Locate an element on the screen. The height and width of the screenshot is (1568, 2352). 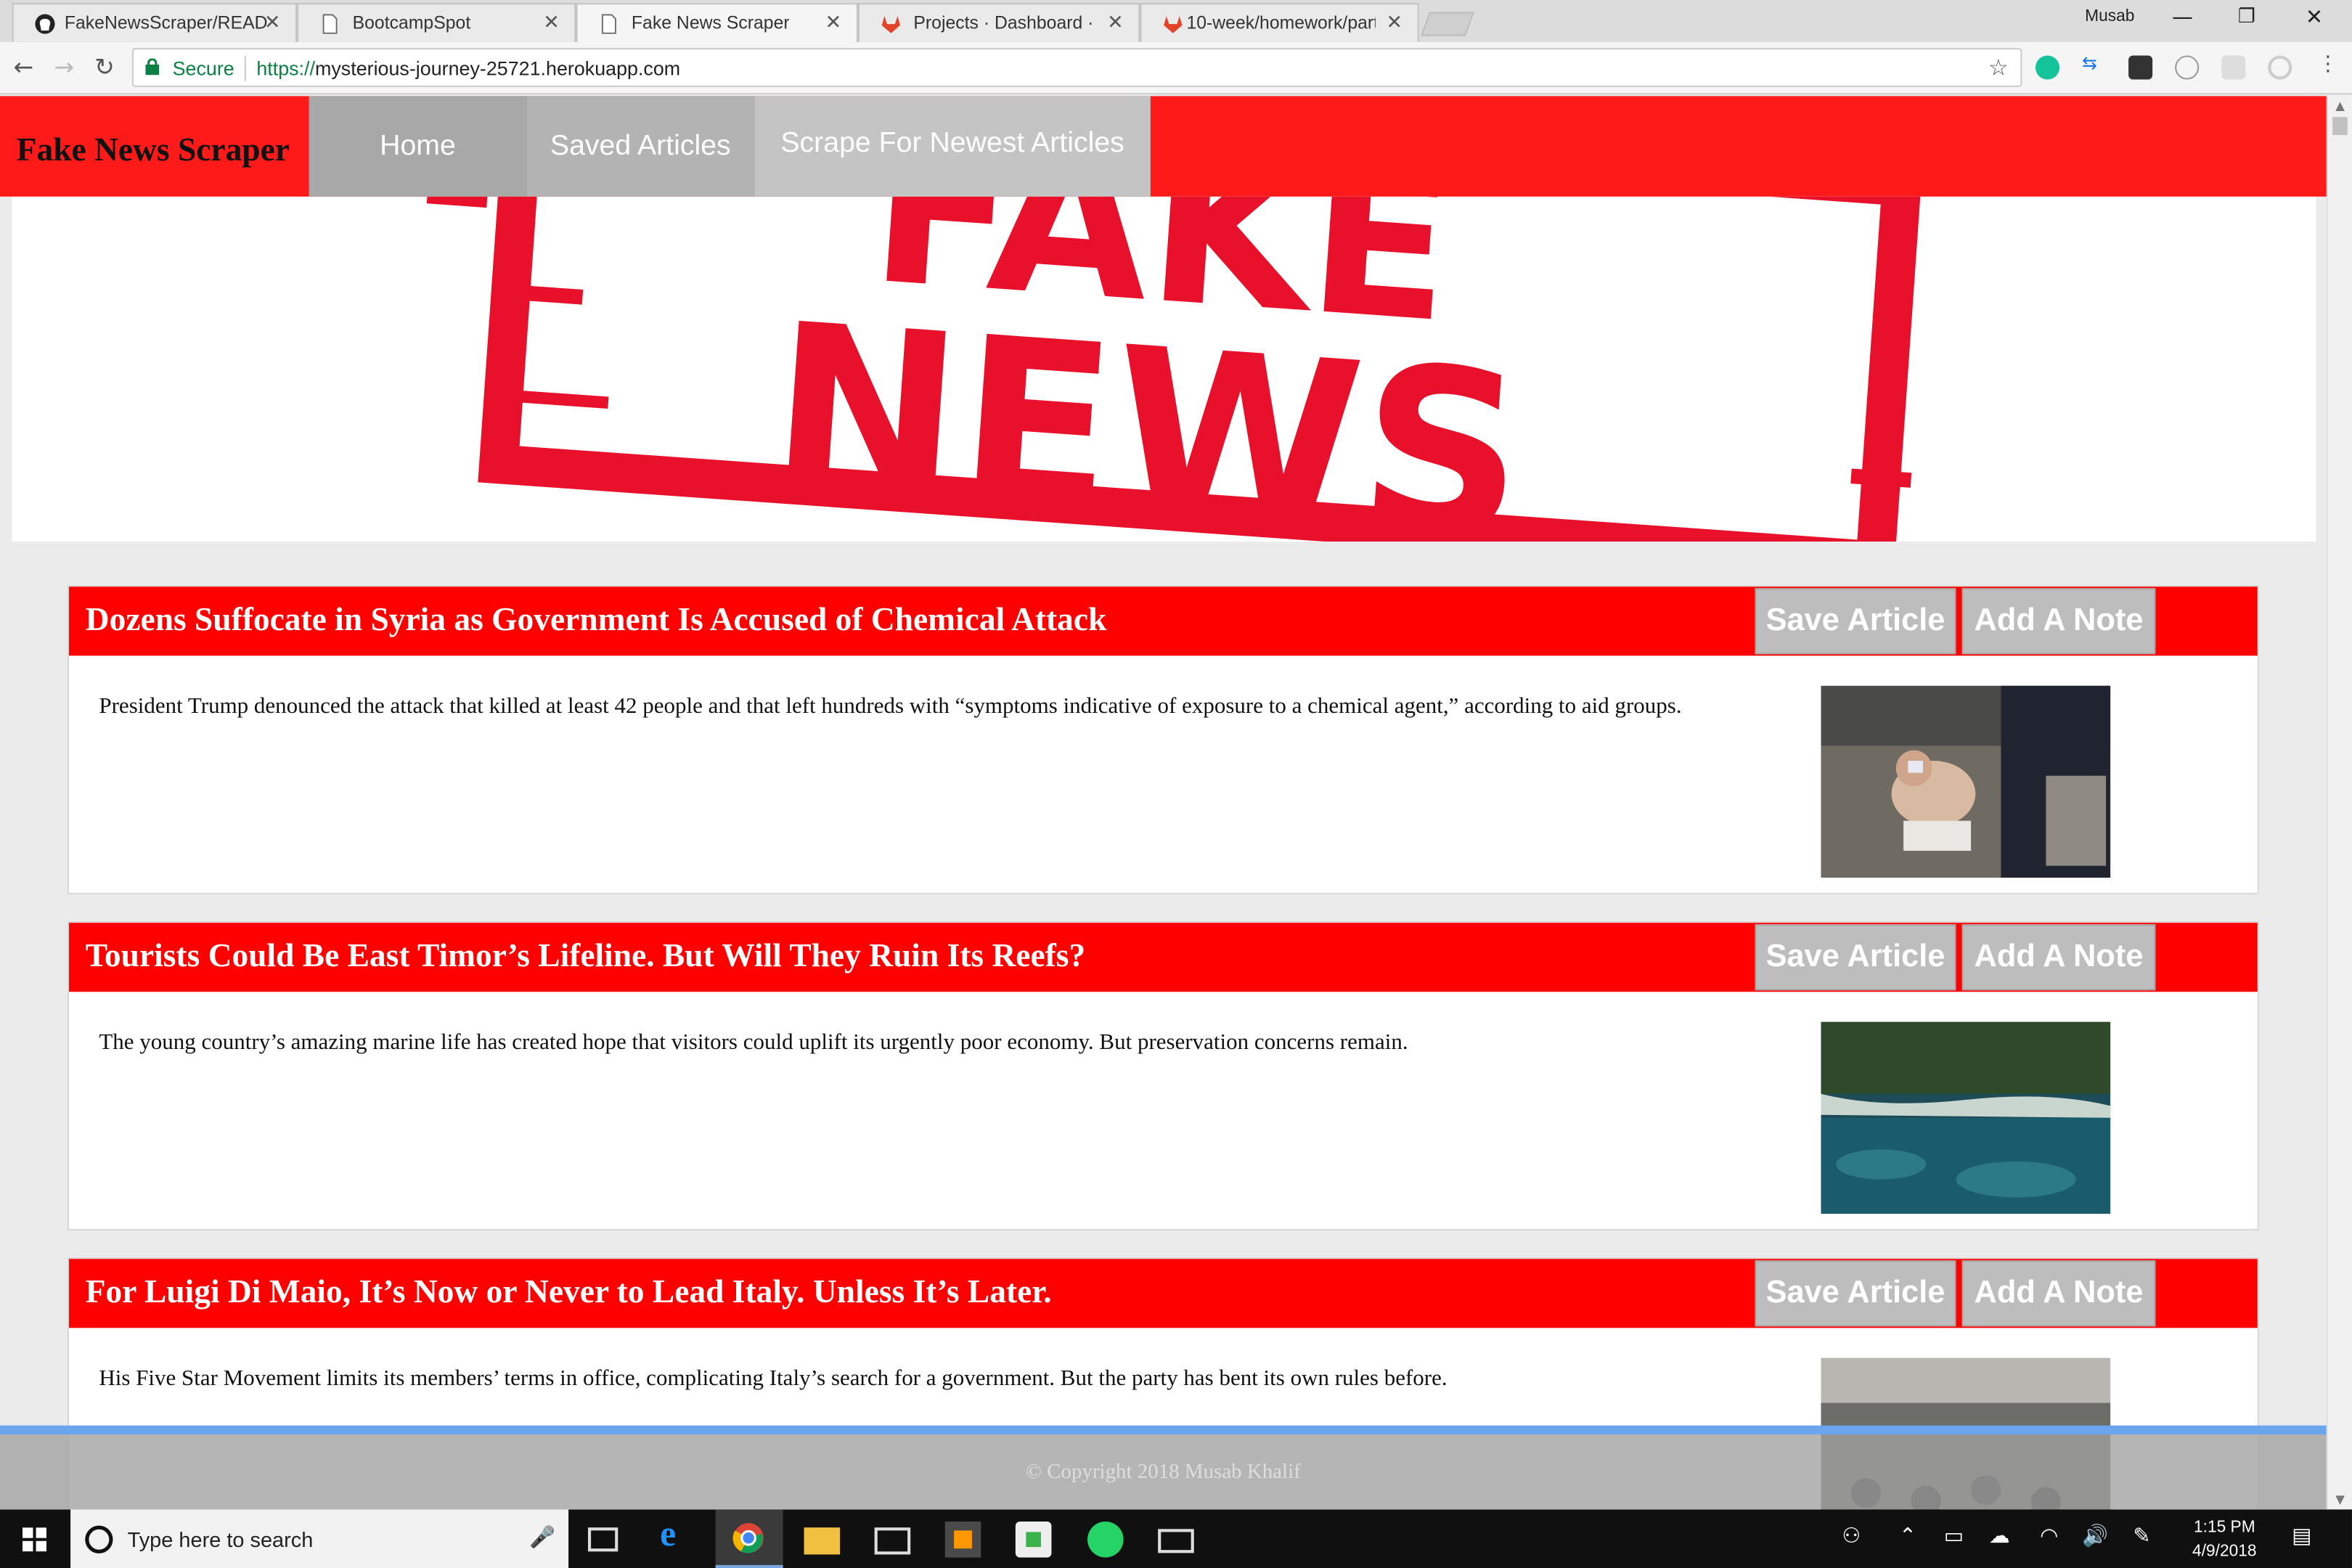
taskbar-clock: 1:15 PM 4/9/2018 is located at coordinates (2225, 1540).